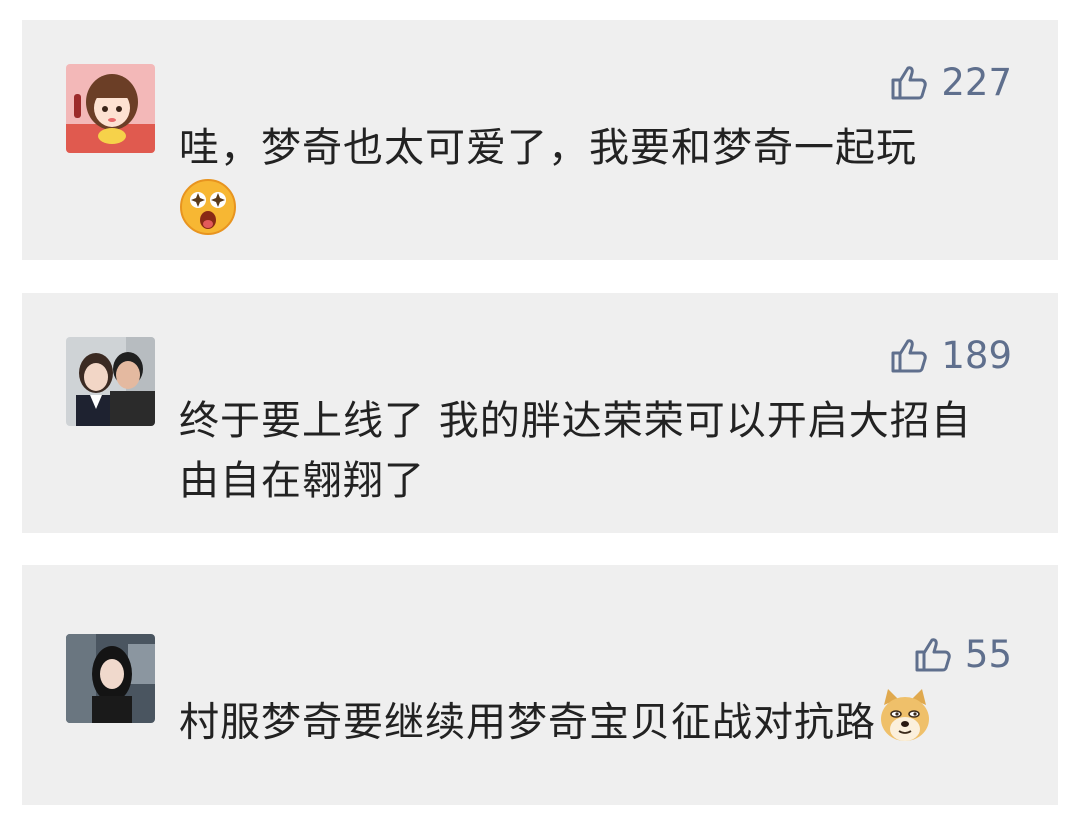 The height and width of the screenshot is (825, 1080). Describe the element at coordinates (976, 355) in the screenshot. I see `like-count: 189` at that location.